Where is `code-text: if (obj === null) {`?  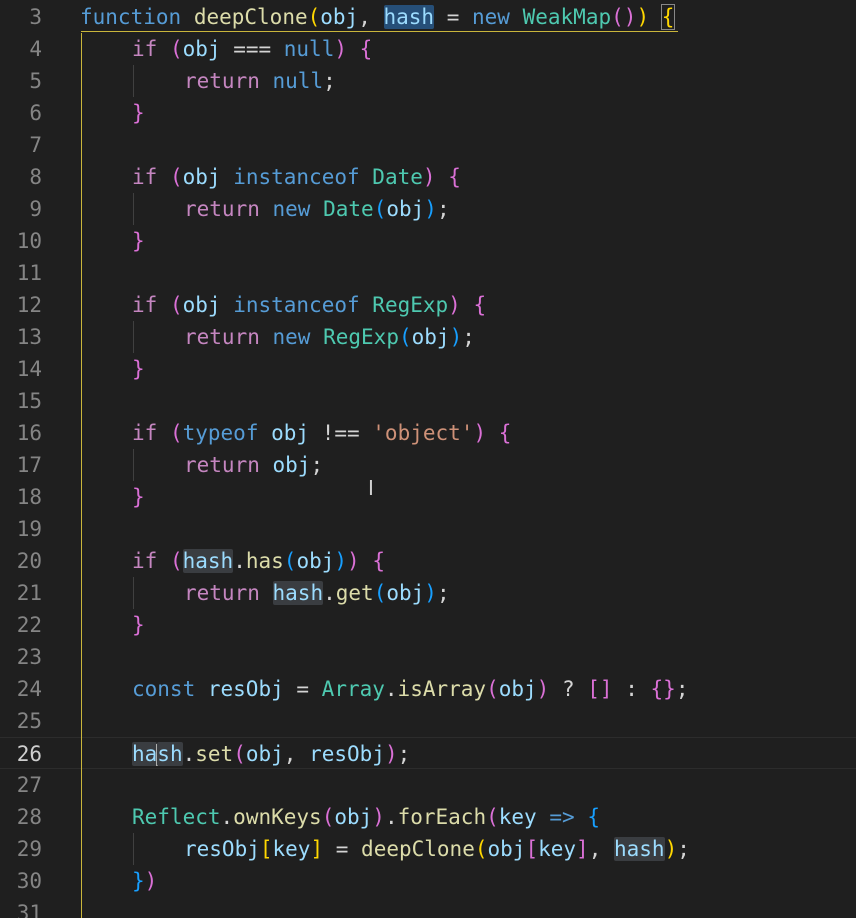 code-text: if (obj === null) { is located at coordinates (252, 49).